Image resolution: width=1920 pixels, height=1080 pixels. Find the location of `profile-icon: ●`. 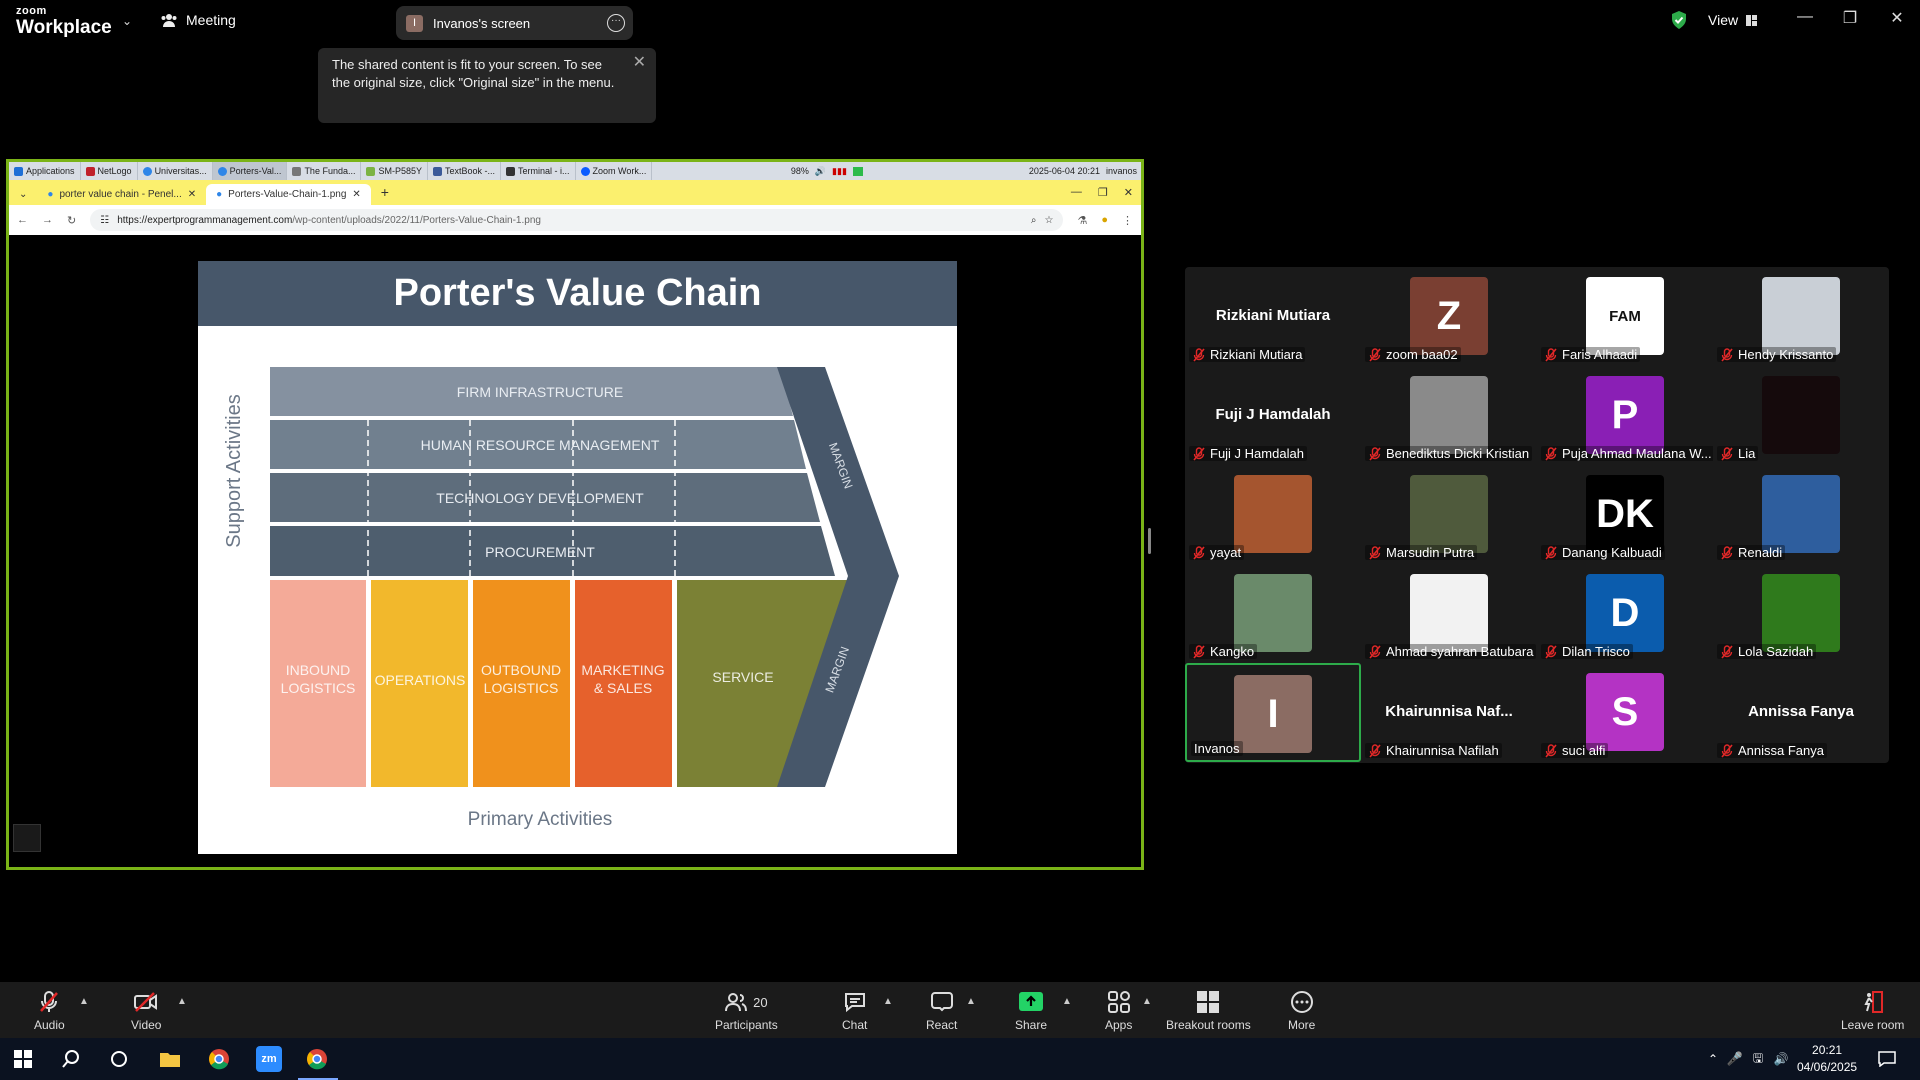

profile-icon: ● is located at coordinates (1104, 220).